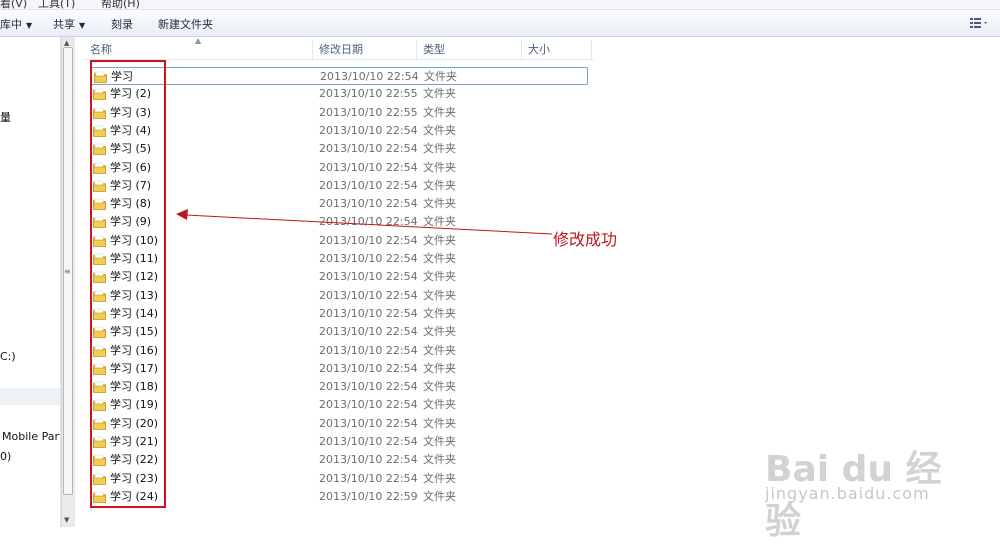  I want to click on column-date-modified: 修改日期, so click(365, 49).